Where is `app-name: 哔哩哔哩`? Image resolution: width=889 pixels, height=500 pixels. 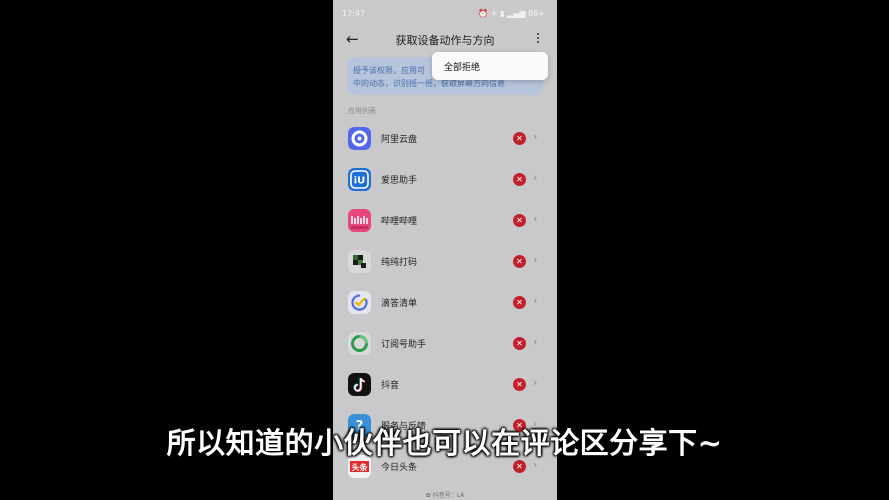
app-name: 哔哩哔哩 is located at coordinates (399, 222).